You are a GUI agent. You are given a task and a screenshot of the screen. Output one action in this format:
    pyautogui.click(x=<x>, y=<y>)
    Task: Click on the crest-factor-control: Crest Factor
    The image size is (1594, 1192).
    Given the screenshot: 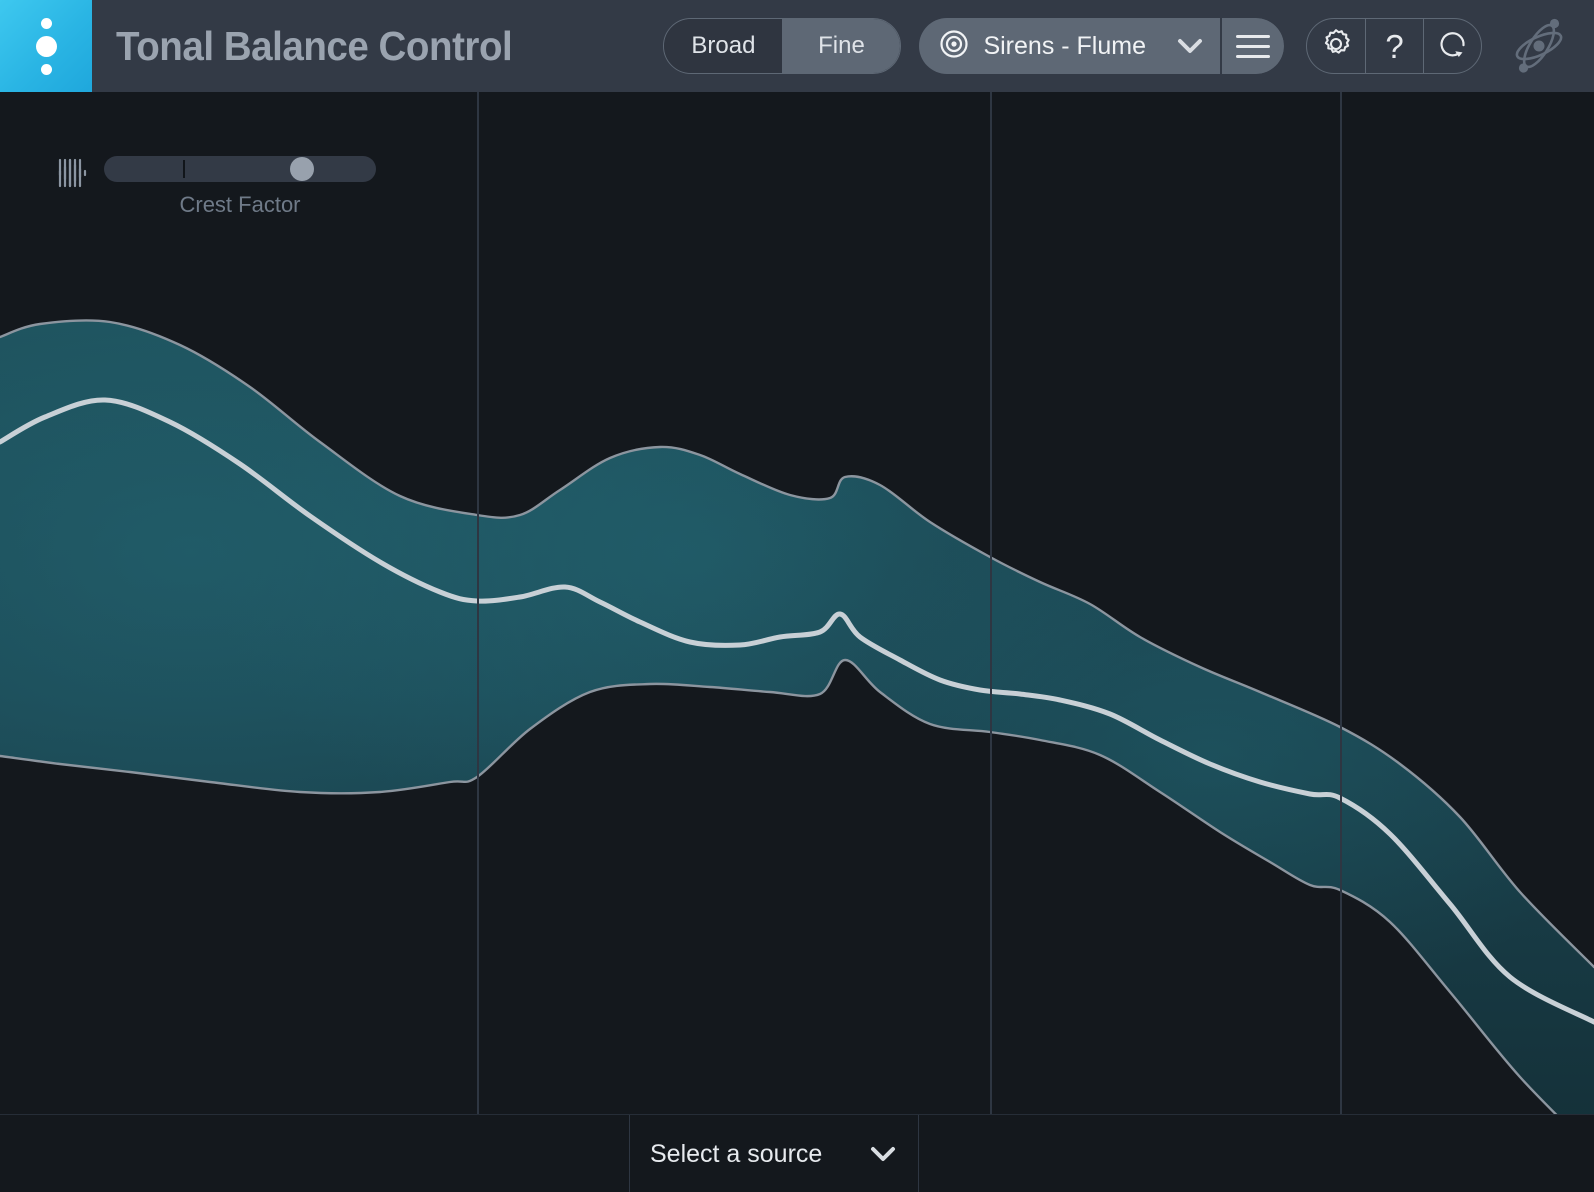 What is the action you would take?
    pyautogui.click(x=240, y=187)
    